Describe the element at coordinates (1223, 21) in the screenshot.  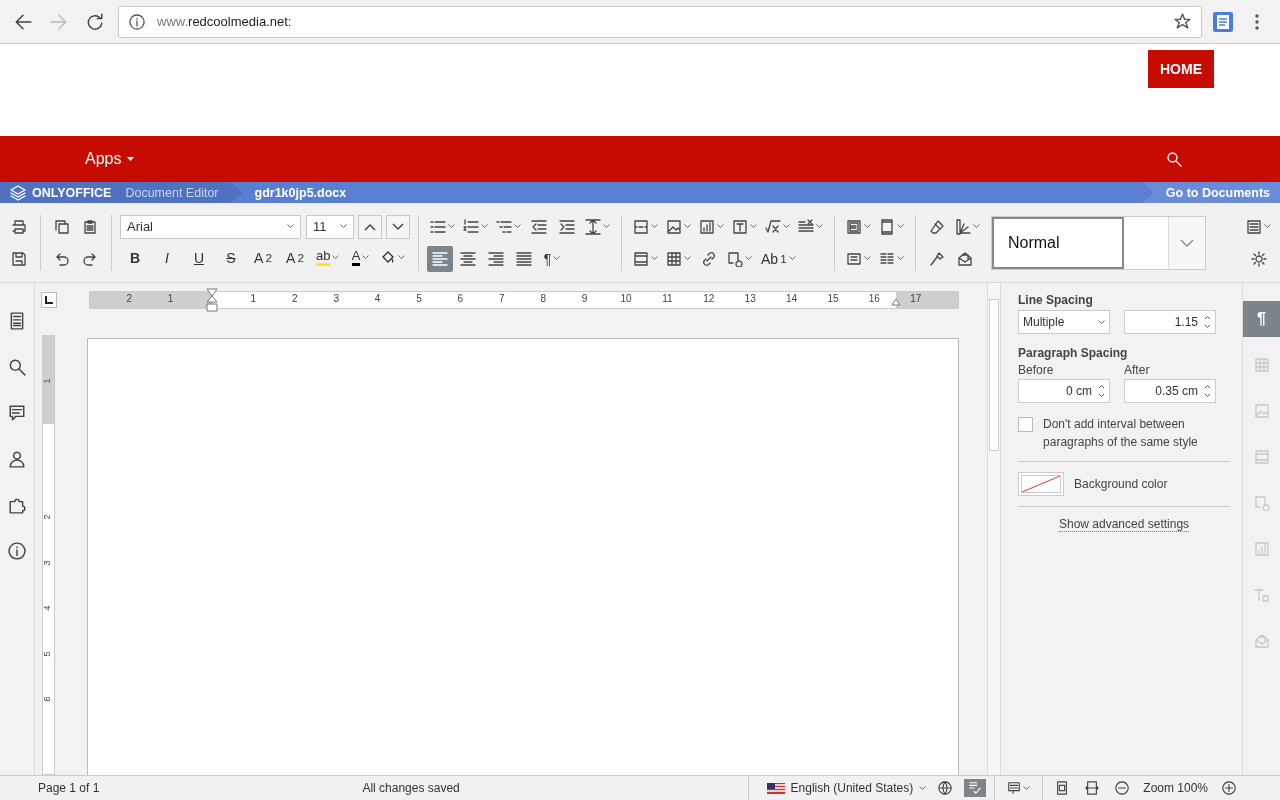
I see `document-extension-icon` at that location.